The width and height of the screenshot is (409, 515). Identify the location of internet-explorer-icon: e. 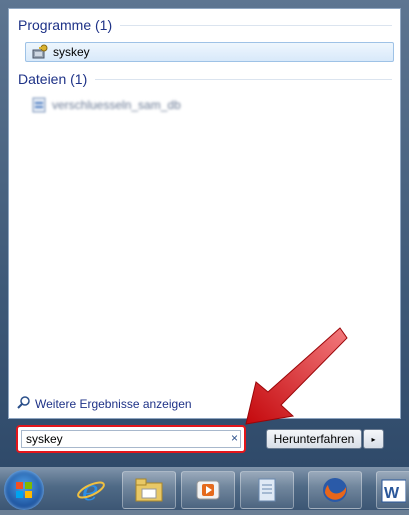
(91, 490).